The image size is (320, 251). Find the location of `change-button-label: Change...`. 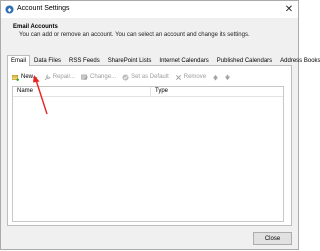

change-button-label: Change... is located at coordinates (103, 77).